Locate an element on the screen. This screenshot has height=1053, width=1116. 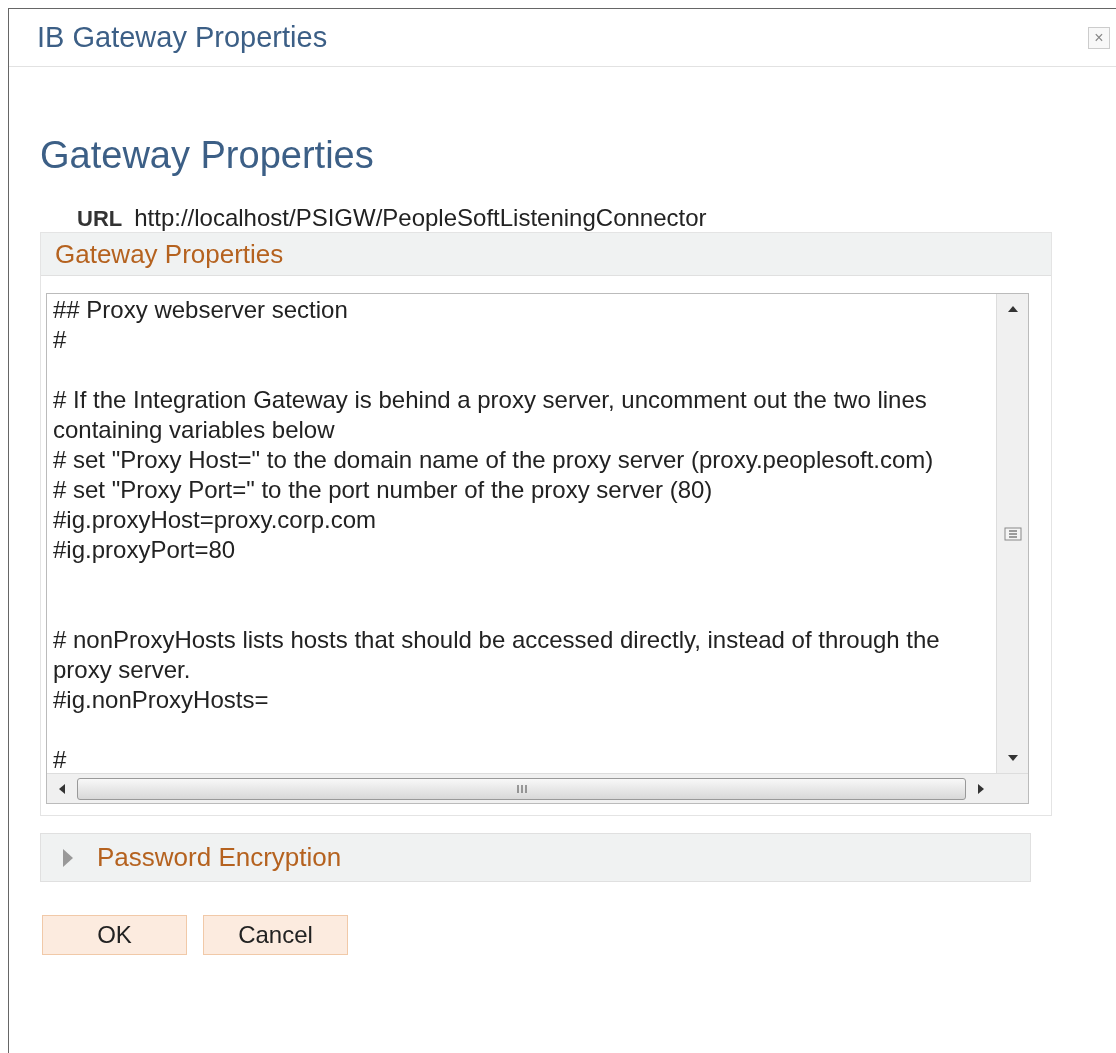
scroll-left-icon is located at coordinates (62, 788).